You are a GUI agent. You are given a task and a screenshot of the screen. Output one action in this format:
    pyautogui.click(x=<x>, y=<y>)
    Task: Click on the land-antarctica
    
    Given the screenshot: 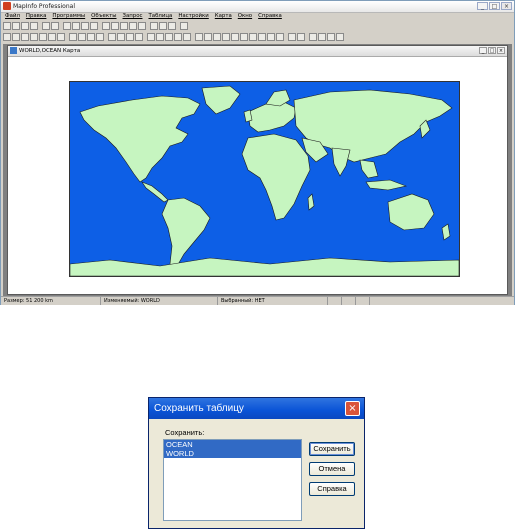 What is the action you would take?
    pyautogui.click(x=264, y=266)
    